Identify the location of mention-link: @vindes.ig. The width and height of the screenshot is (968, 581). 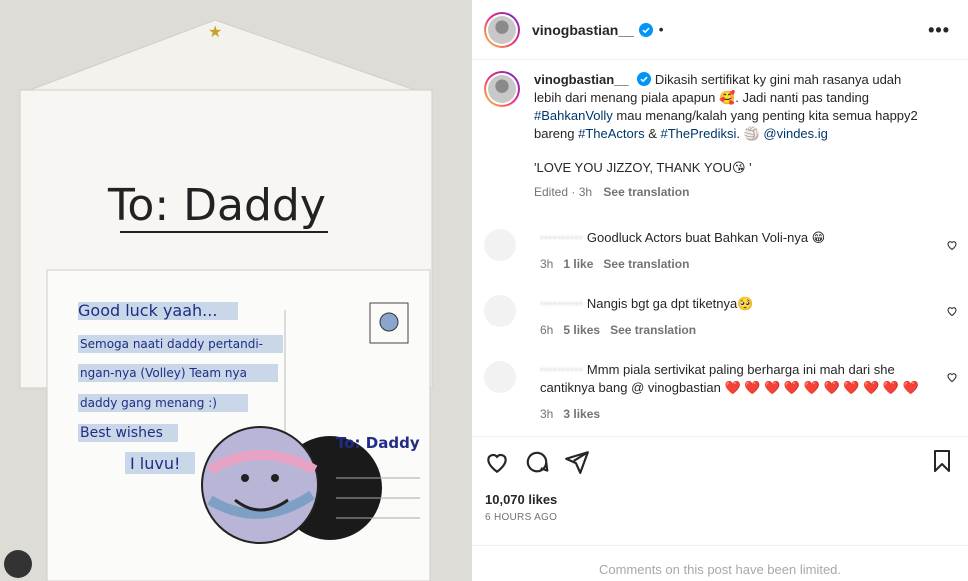
(795, 133).